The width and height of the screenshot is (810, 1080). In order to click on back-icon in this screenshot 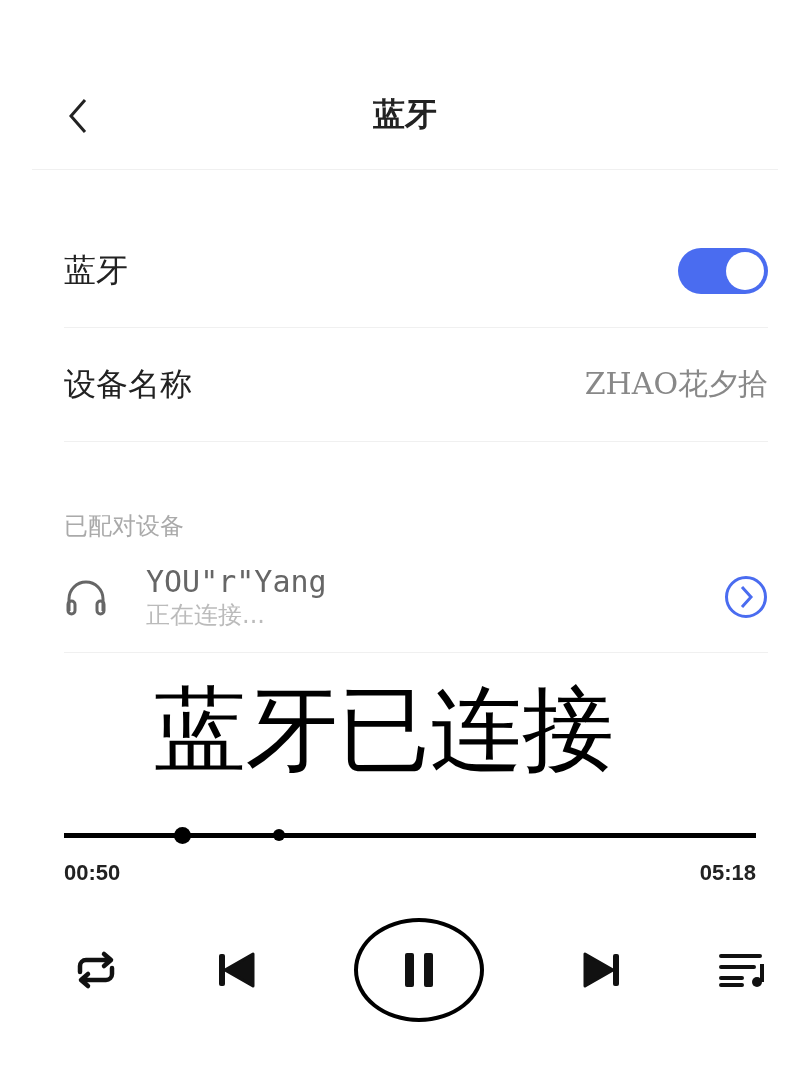, I will do `click(78, 116)`.